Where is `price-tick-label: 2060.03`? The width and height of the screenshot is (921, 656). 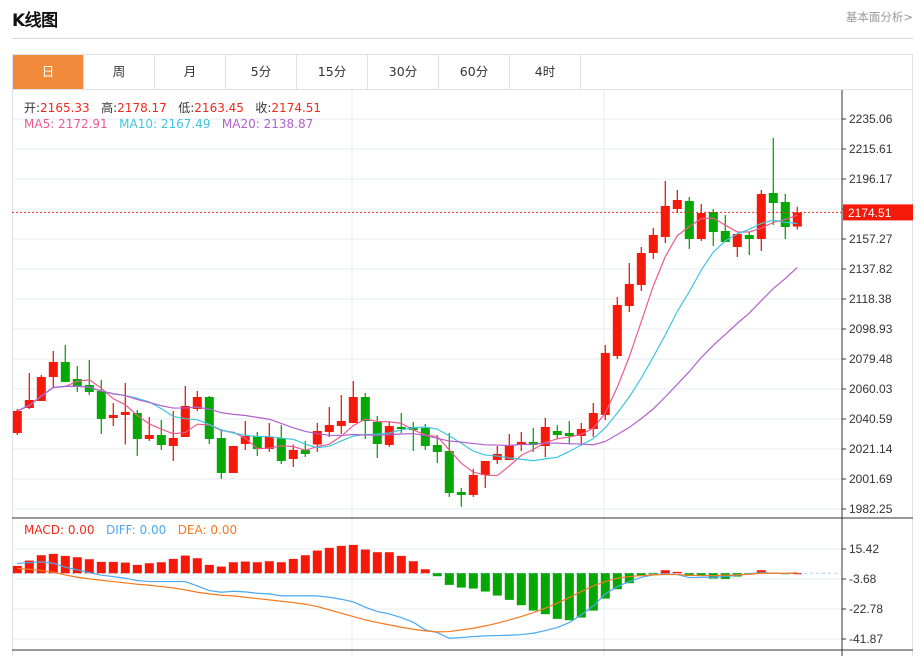
price-tick-label: 2060.03 is located at coordinates (871, 389).